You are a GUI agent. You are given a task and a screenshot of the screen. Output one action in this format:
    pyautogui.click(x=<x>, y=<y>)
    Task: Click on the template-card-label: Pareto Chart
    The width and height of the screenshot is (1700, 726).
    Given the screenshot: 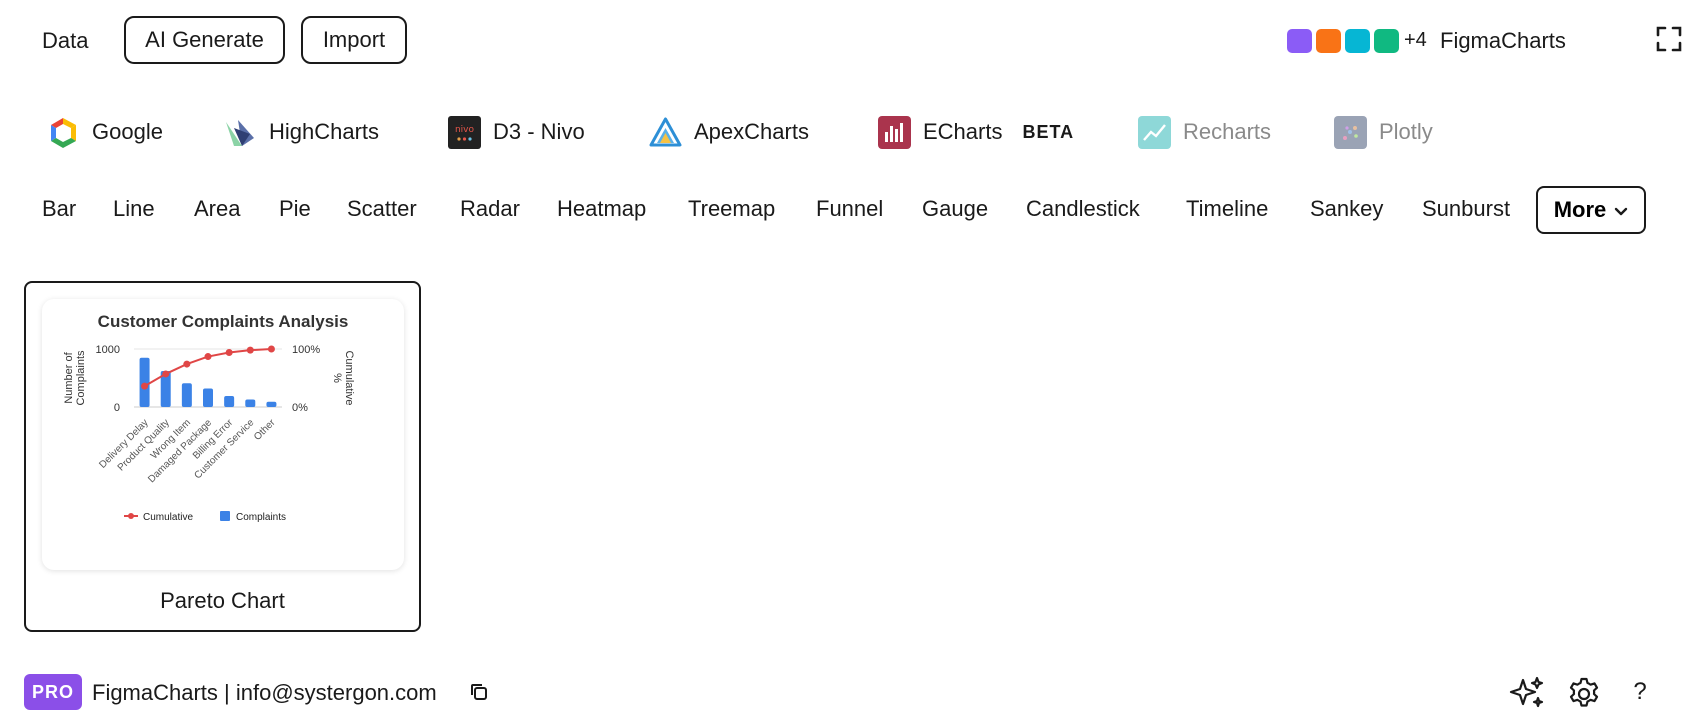 What is the action you would take?
    pyautogui.click(x=222, y=600)
    